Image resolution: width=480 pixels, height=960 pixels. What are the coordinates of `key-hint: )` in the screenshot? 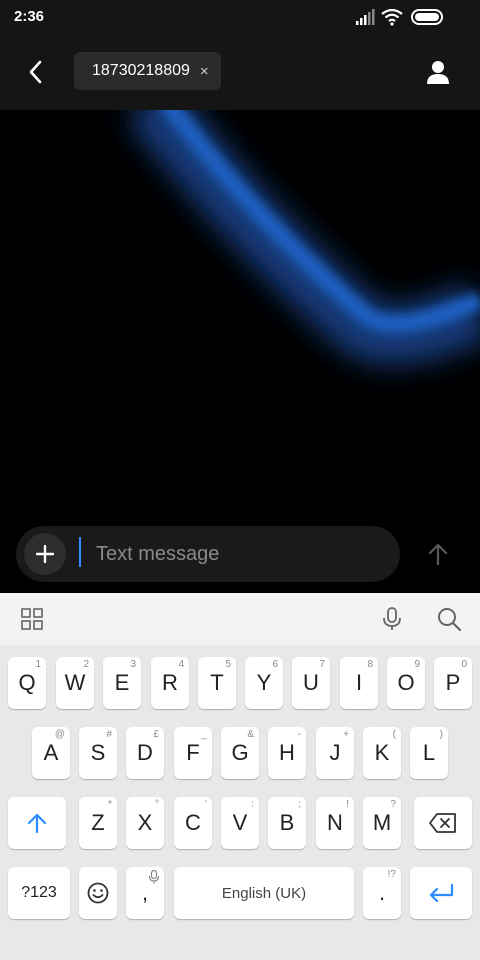 It's located at (441, 734).